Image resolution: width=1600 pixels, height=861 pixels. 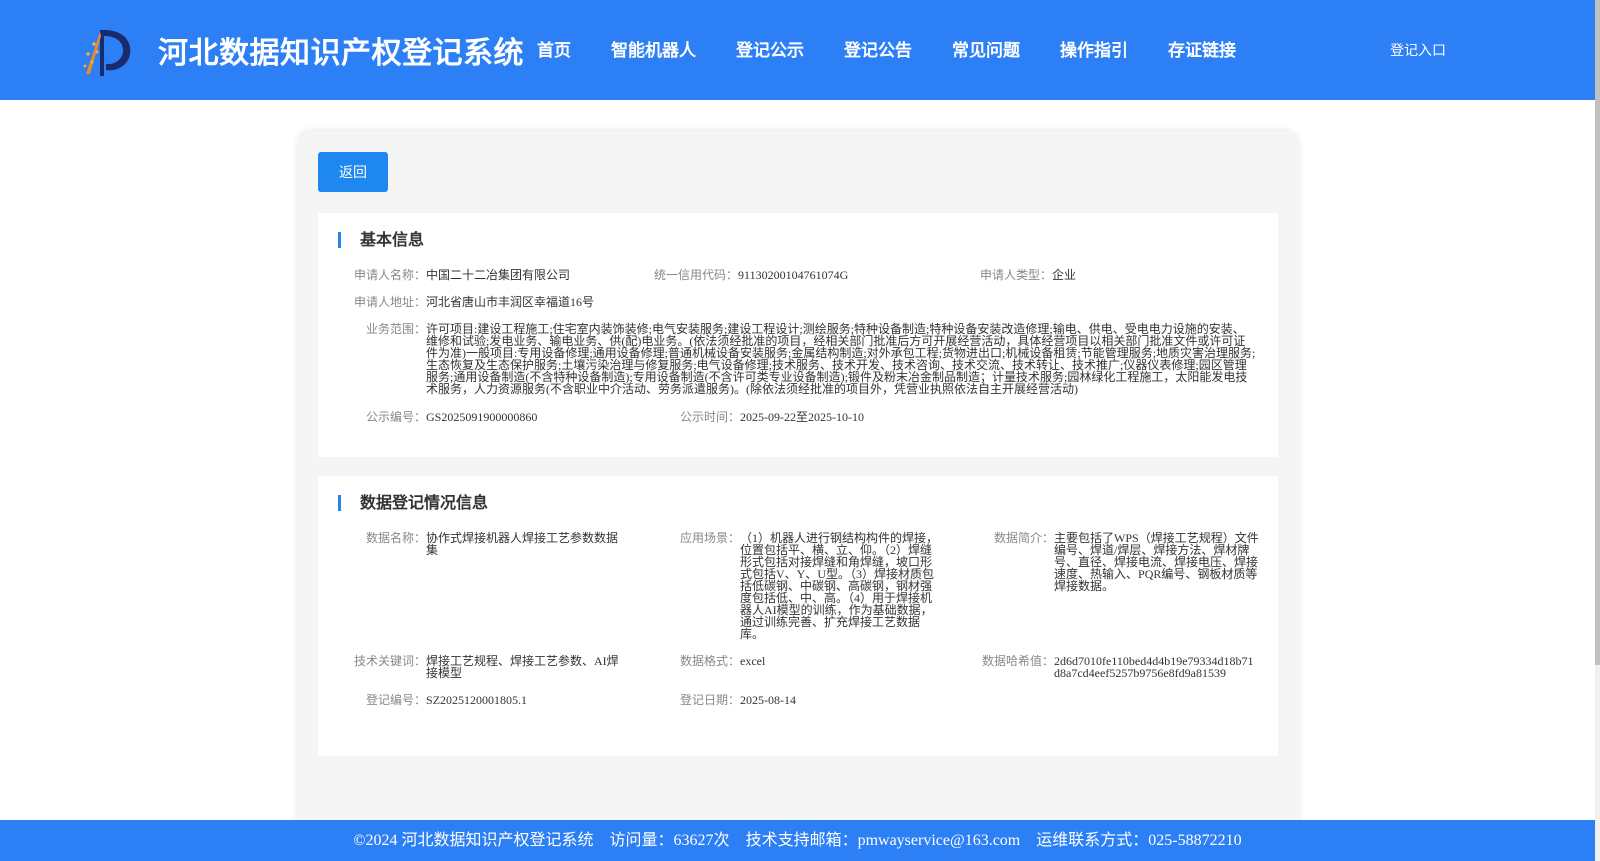 What do you see at coordinates (353, 172) in the screenshot?
I see `back-button: 返回` at bounding box center [353, 172].